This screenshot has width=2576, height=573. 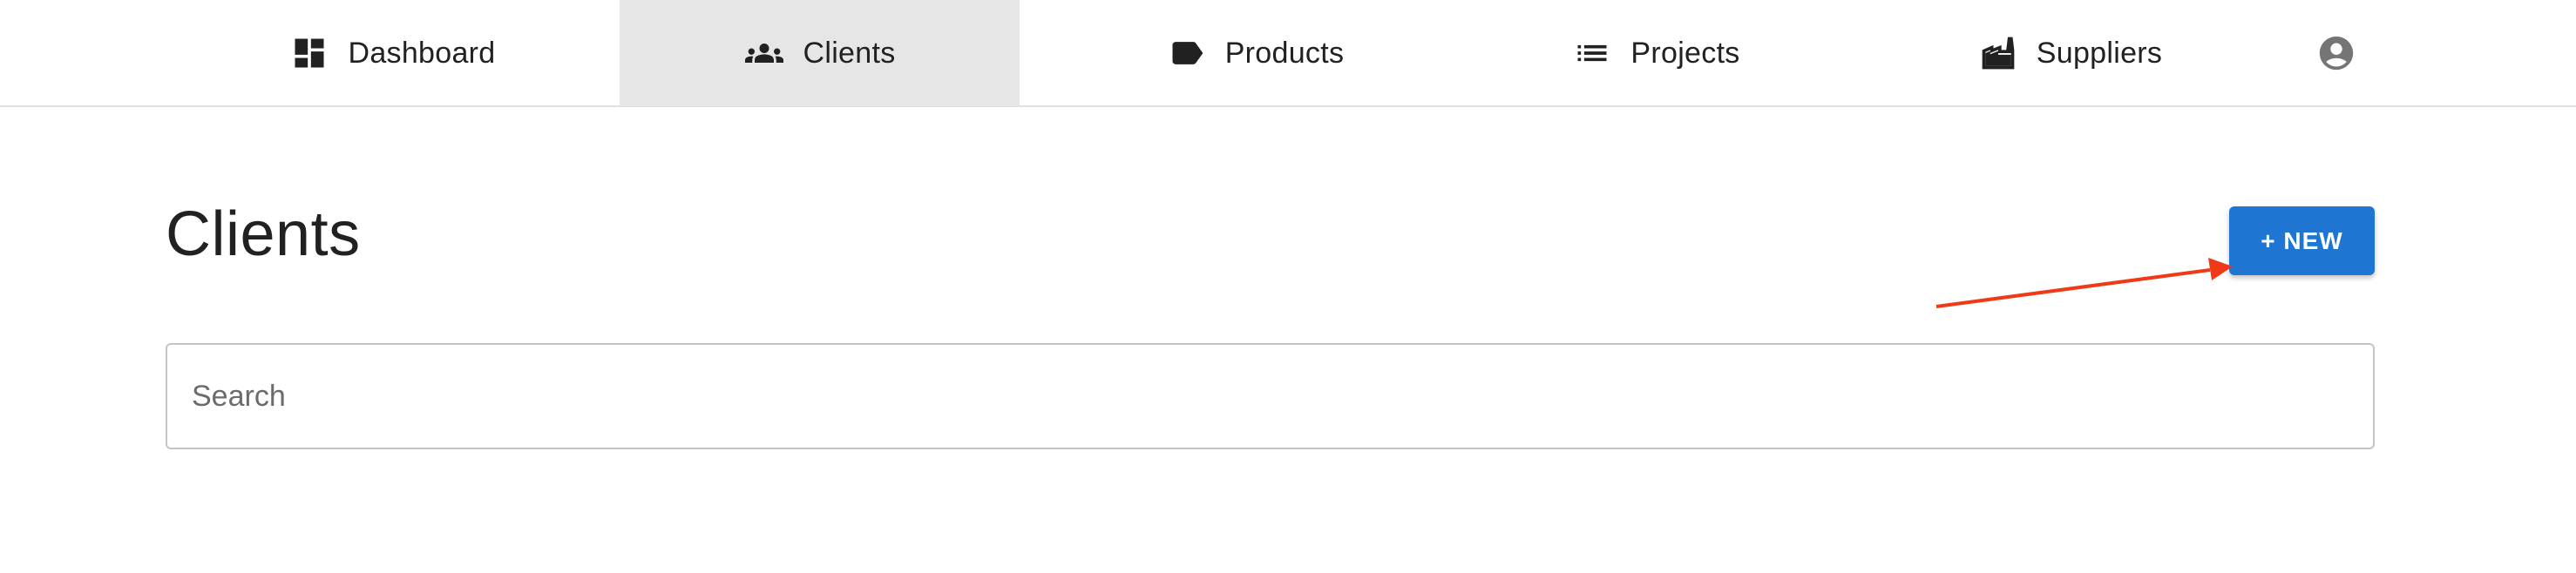 What do you see at coordinates (309, 53) in the screenshot?
I see `dashboard-icon` at bounding box center [309, 53].